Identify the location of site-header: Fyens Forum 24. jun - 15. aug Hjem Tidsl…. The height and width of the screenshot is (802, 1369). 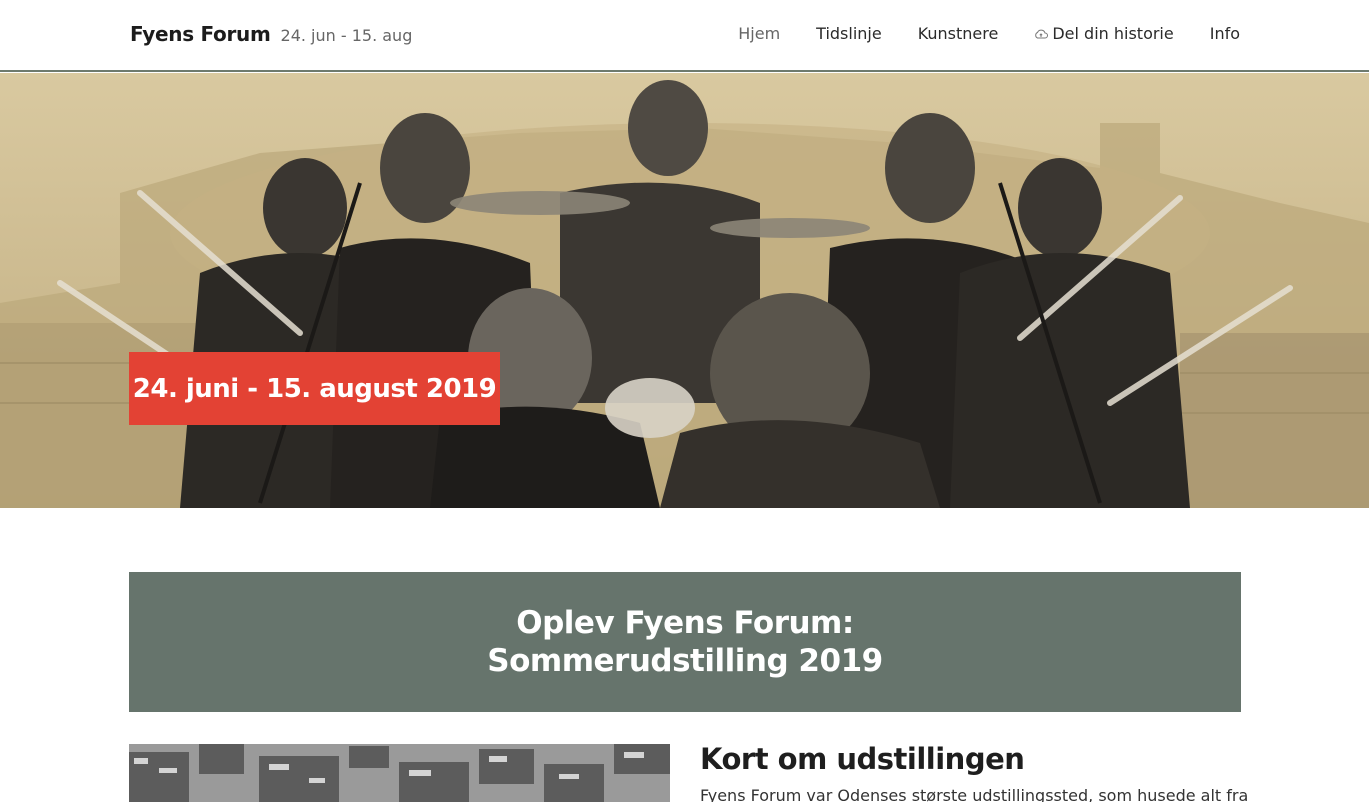
(684, 36).